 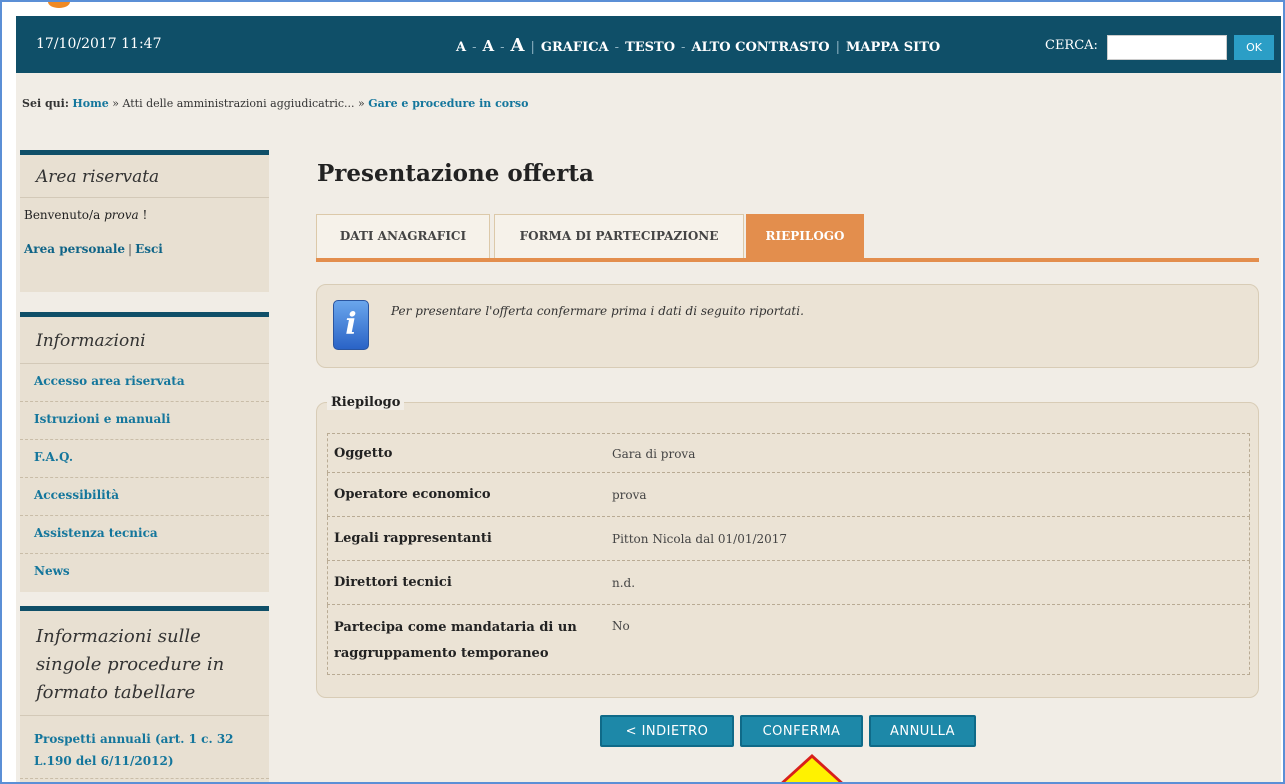 I want to click on row-key: Operatore economico, so click(x=412, y=494).